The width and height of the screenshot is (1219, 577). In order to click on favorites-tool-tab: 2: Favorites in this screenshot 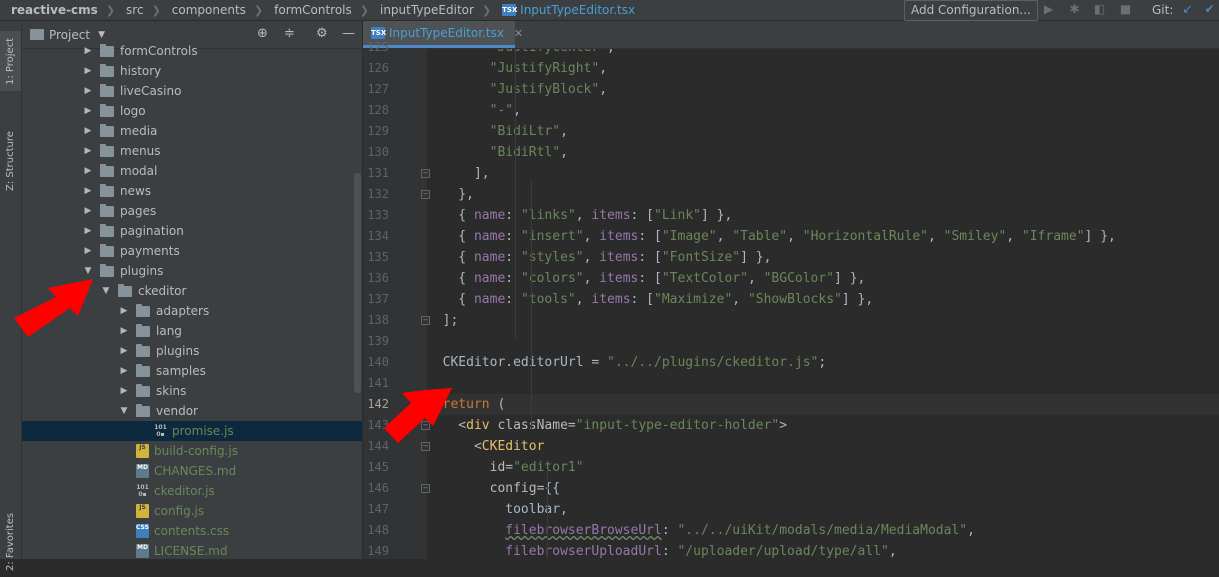, I will do `click(10, 542)`.